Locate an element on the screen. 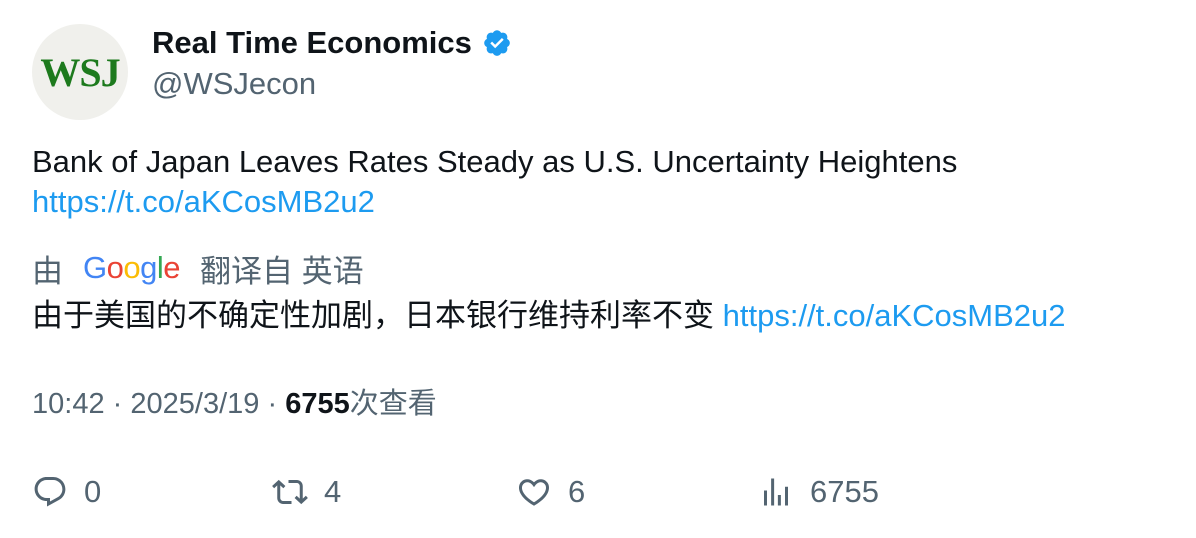  translated-by-suffix: 翻译自 英语 is located at coordinates (282, 271).